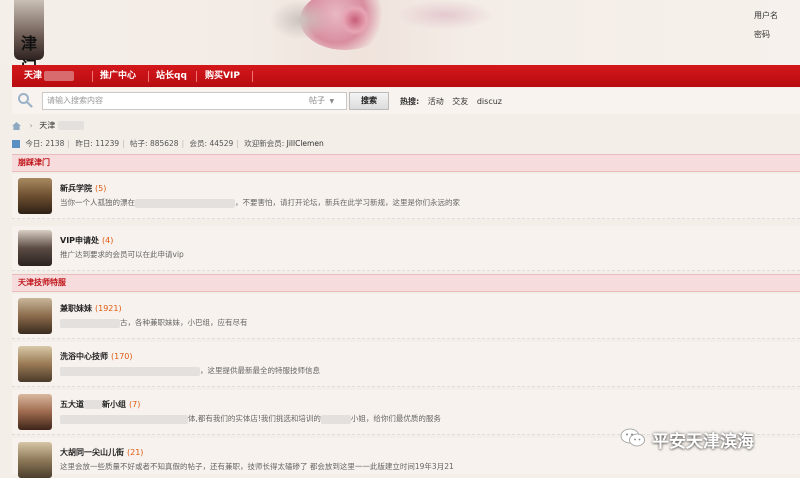 The width and height of the screenshot is (800, 478). What do you see at coordinates (260, 203) in the screenshot?
I see `forum-description: 当你一个人孤独的漂在 ，不要害怕，请打开论坛，新兵在此学习新规，这里是你们永远的家` at bounding box center [260, 203].